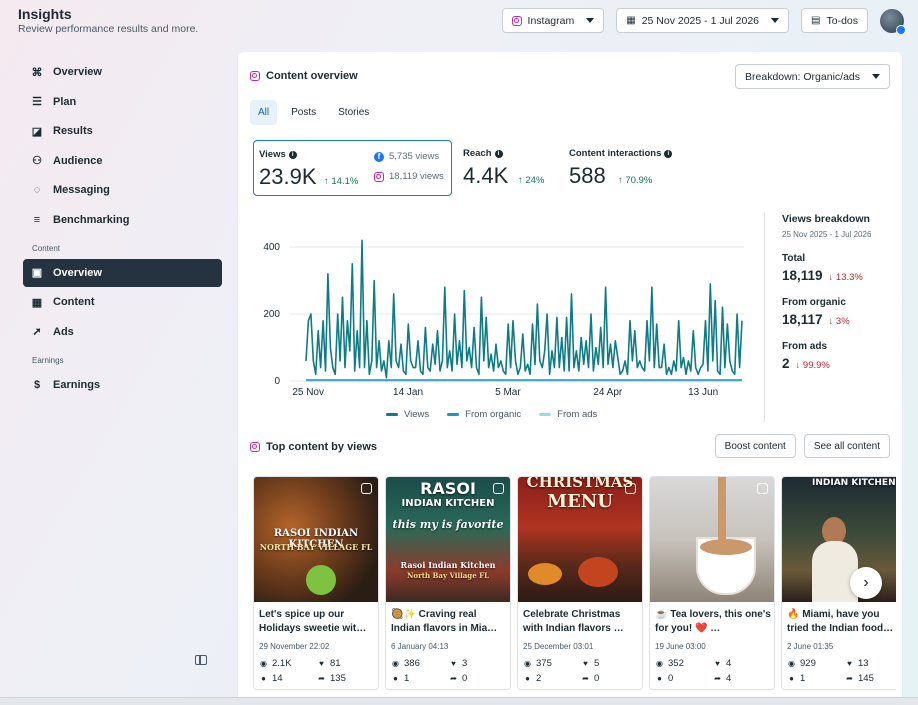  I want to click on sidebar-item-content-overview: ▣ Overview, so click(122, 272).